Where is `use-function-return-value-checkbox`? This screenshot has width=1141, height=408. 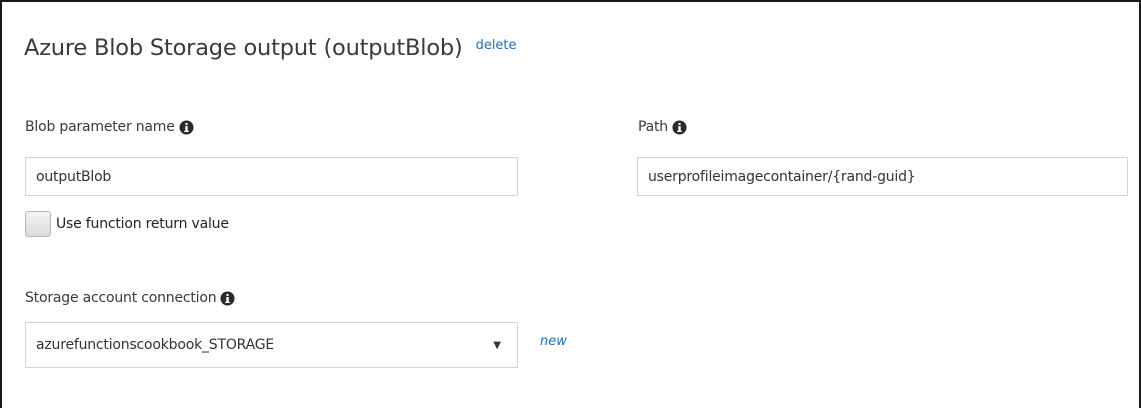 use-function-return-value-checkbox is located at coordinates (38, 224).